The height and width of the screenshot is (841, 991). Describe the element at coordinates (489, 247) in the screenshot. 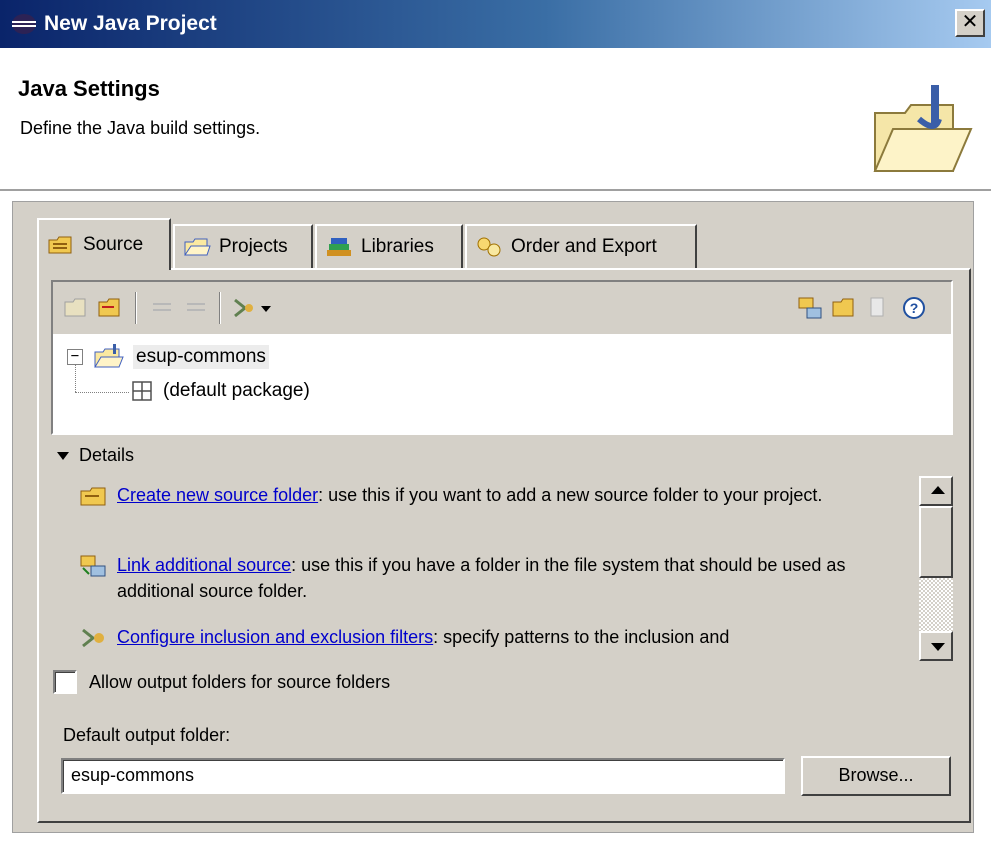

I see `order-export-icon` at that location.